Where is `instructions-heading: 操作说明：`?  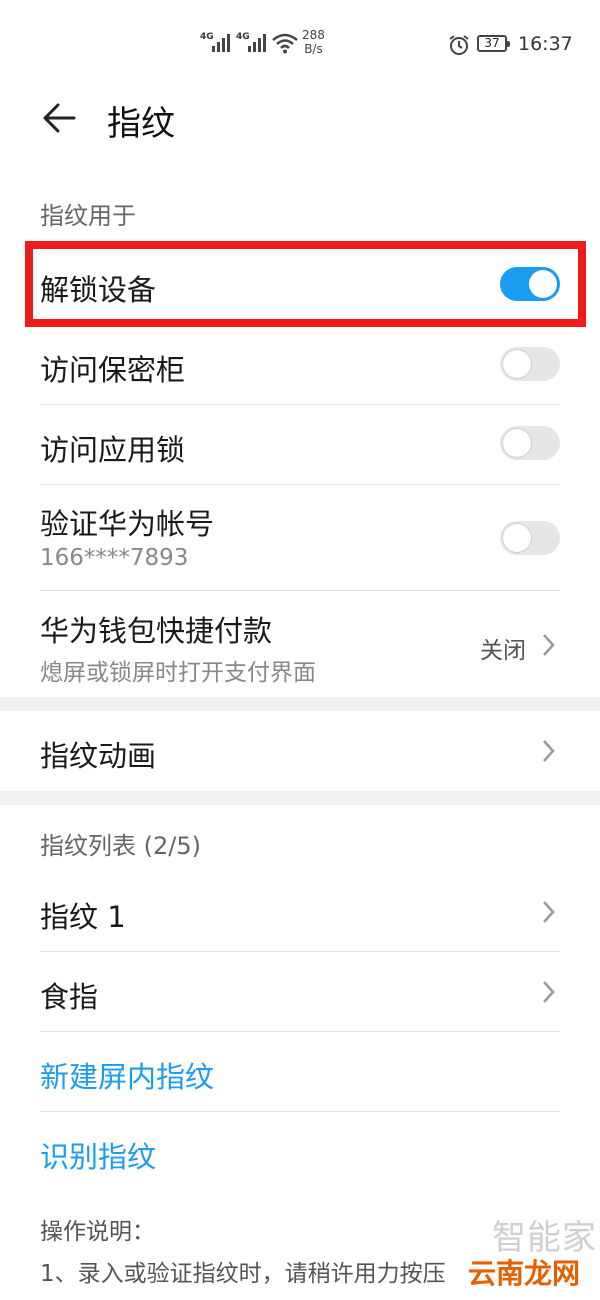
instructions-heading: 操作说明： is located at coordinates (97, 1232).